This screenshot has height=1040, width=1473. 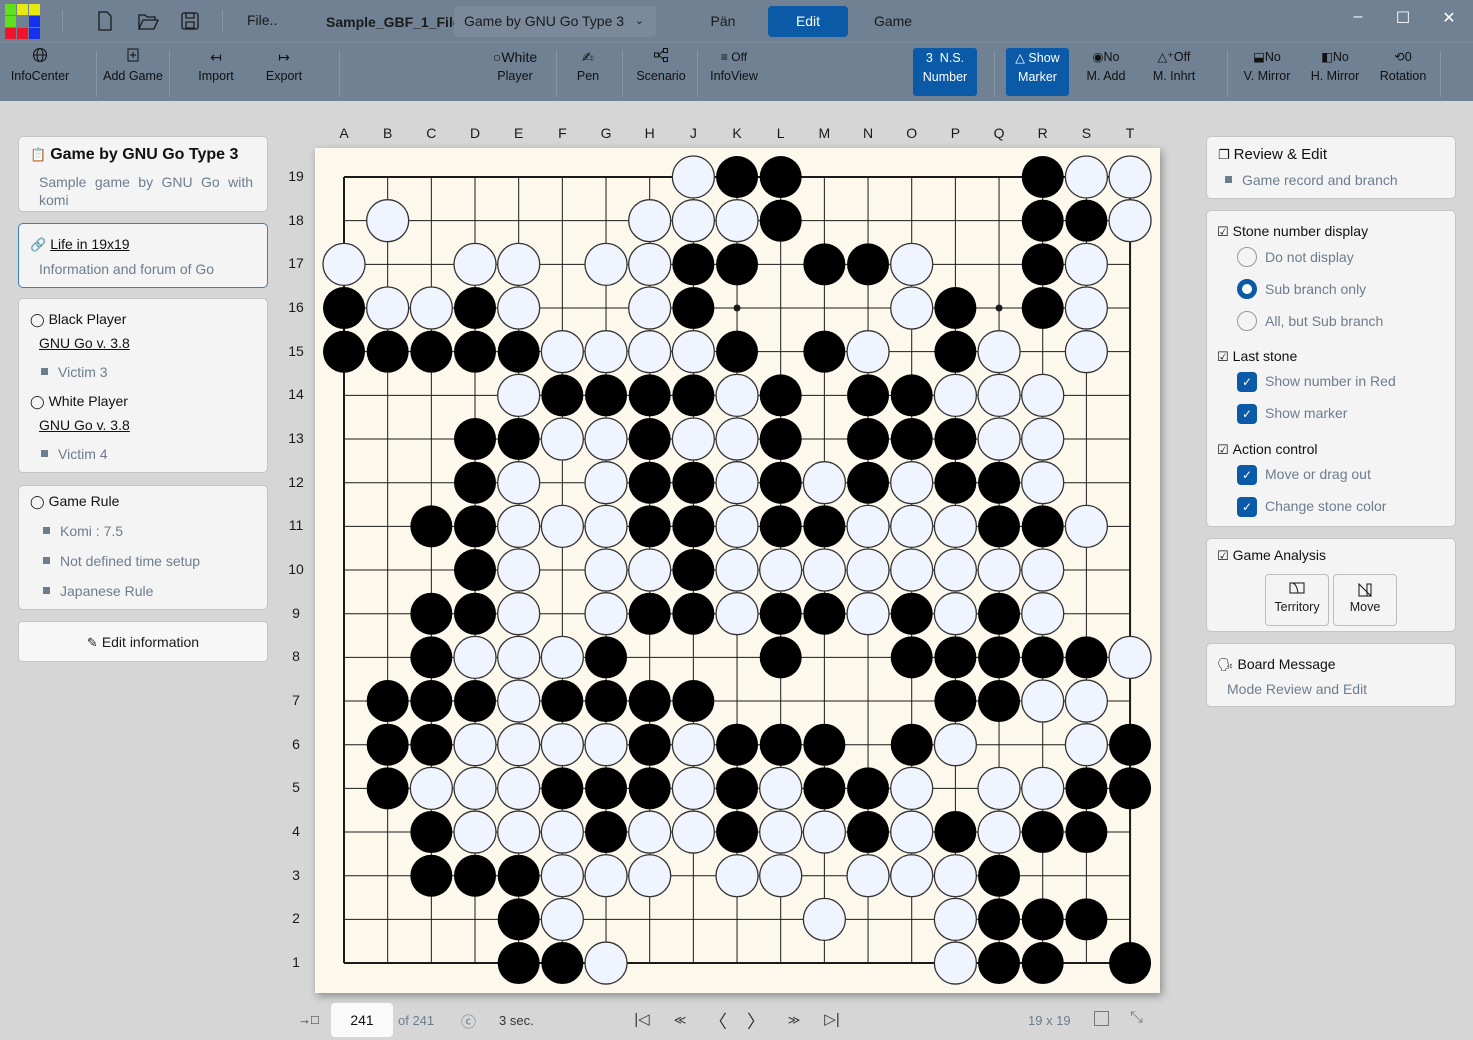 What do you see at coordinates (1136, 1018) in the screenshot?
I see `expand-icon: ⤡` at bounding box center [1136, 1018].